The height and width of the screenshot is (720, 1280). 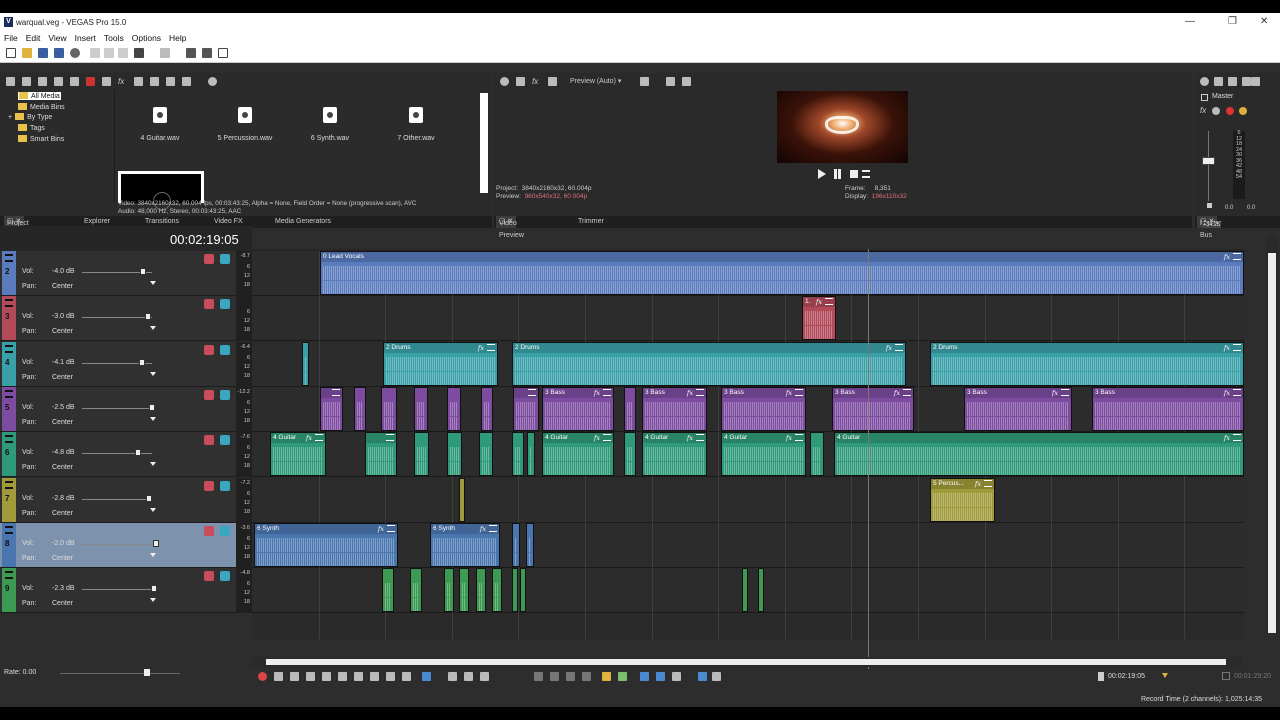 What do you see at coordinates (42, 81) in the screenshot?
I see `capture-icon` at bounding box center [42, 81].